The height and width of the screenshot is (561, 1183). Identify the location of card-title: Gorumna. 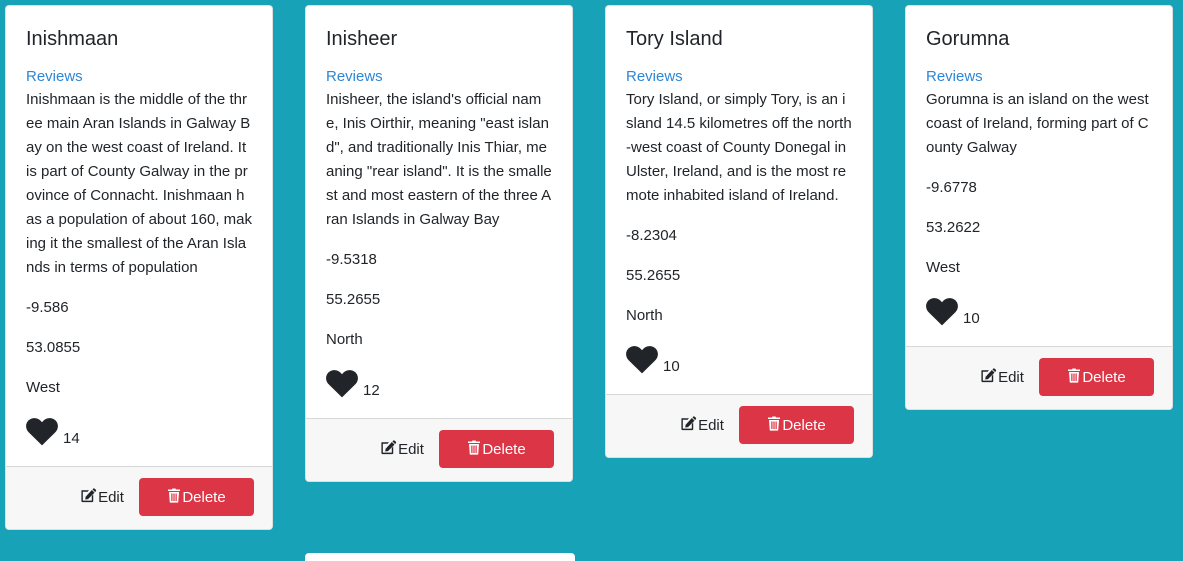
(968, 39).